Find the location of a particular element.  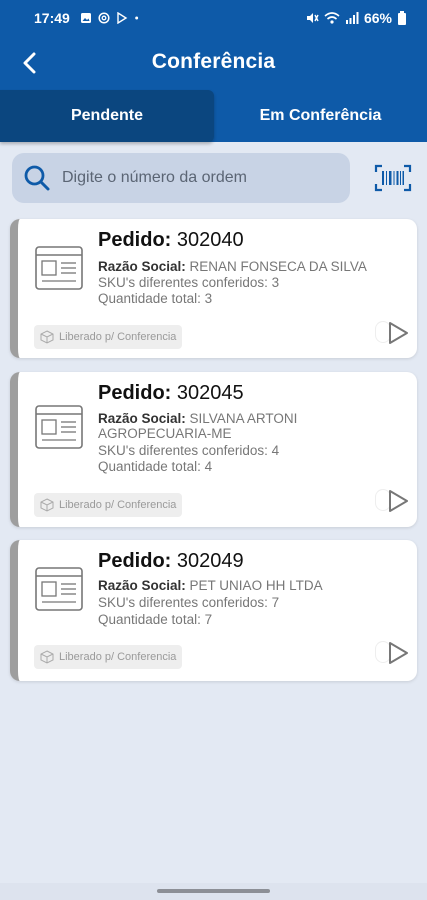

status-right: 66% is located at coordinates (356, 18).